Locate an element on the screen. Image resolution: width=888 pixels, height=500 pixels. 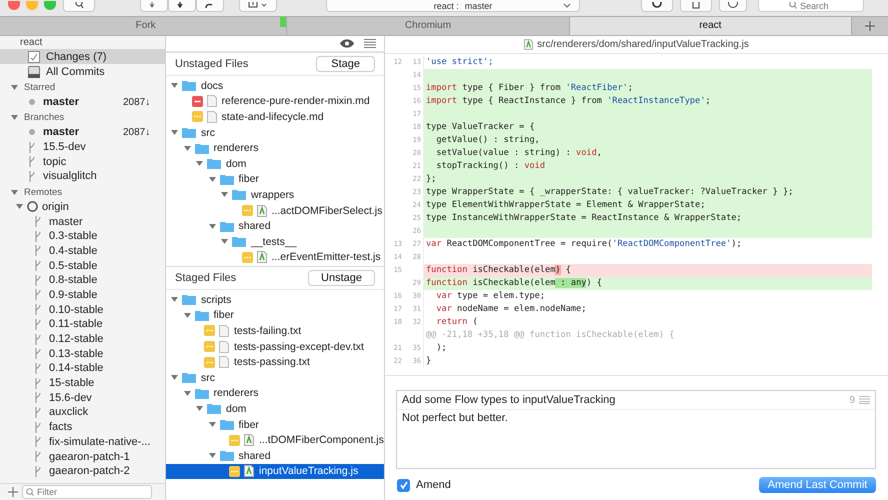
share-button is located at coordinates (696, 6).